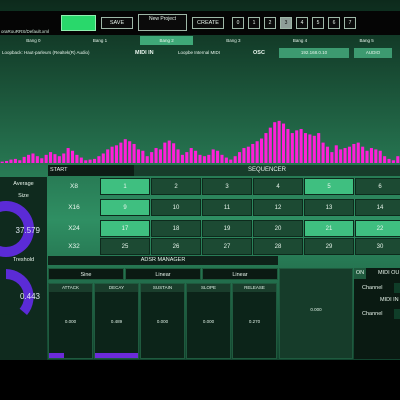 The image size is (400, 400). Describe the element at coordinates (125, 246) in the screenshot. I see `sequencer-step-25: 25` at that location.